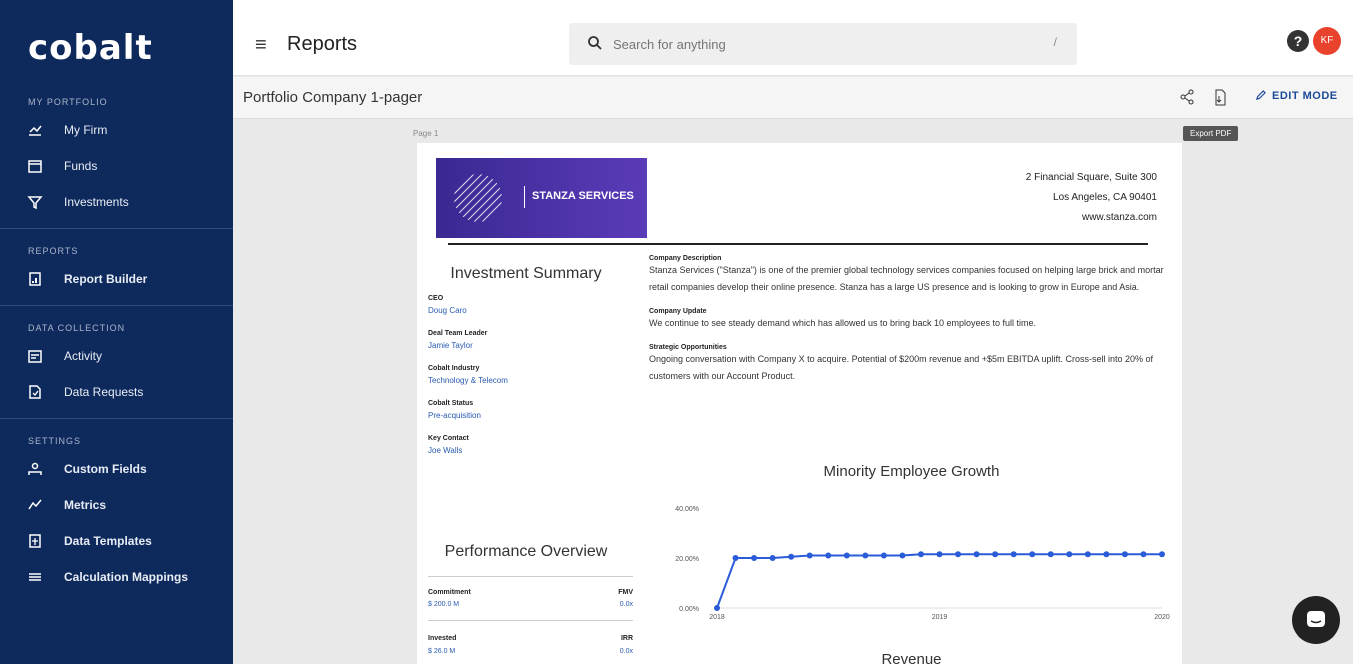 This screenshot has height=664, width=1353. Describe the element at coordinates (35, 202) in the screenshot. I see `funnel-icon` at that location.